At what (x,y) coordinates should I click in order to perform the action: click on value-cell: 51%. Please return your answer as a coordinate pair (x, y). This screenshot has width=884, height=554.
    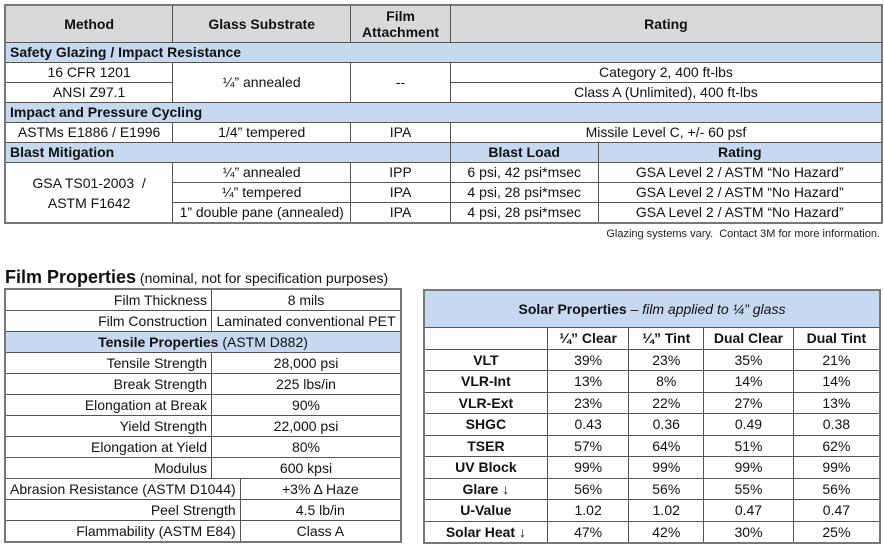
    Looking at the image, I should click on (748, 445).